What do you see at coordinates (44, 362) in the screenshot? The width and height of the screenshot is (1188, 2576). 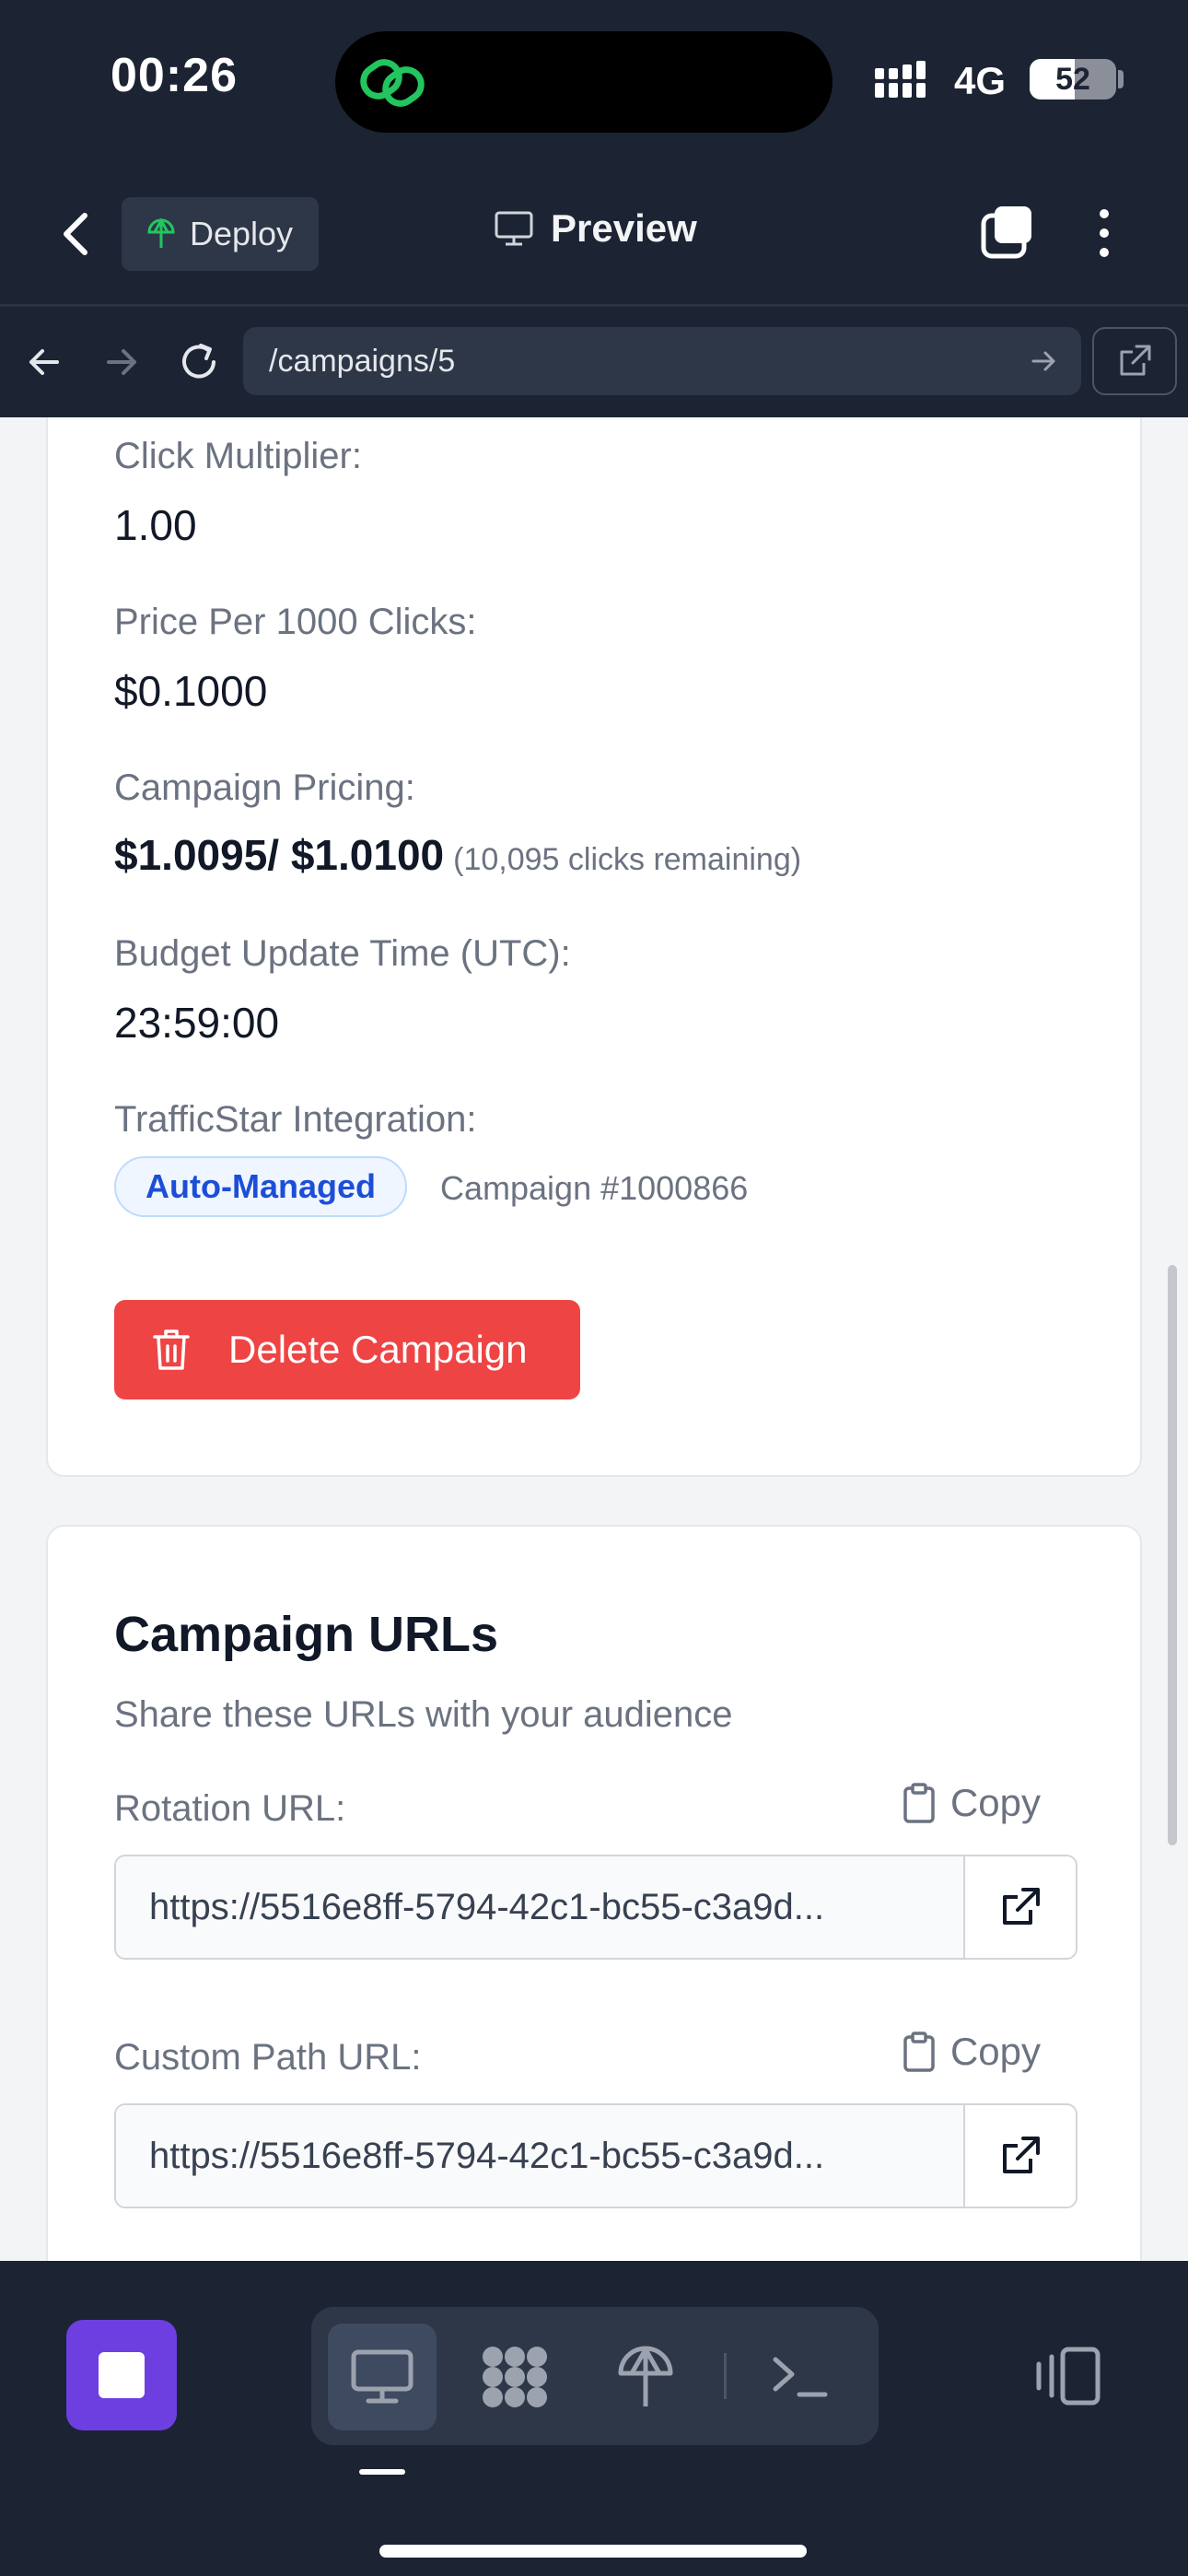 I see `arrow-left-icon` at bounding box center [44, 362].